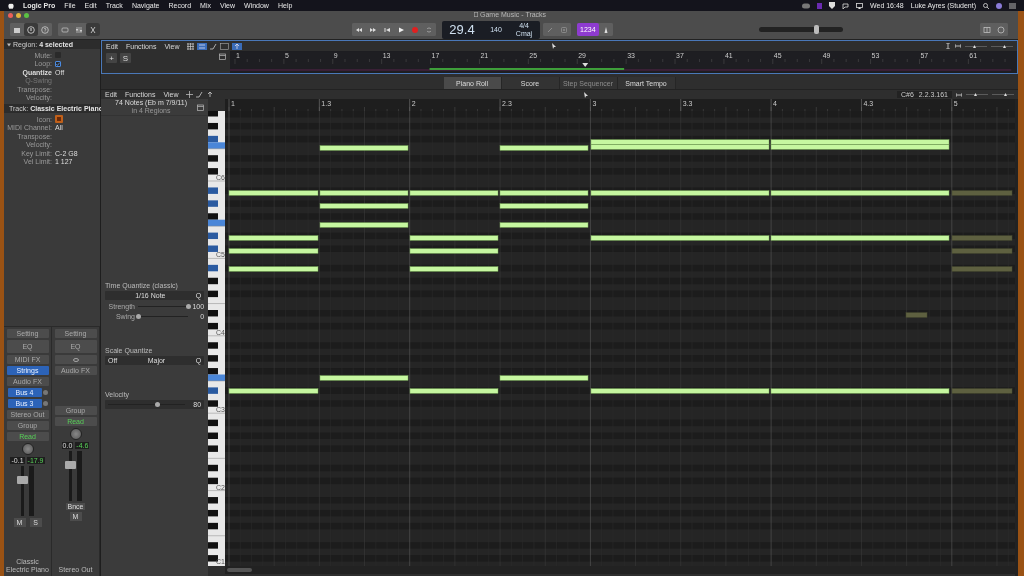  I want to click on track-button: S, so click(125, 58).